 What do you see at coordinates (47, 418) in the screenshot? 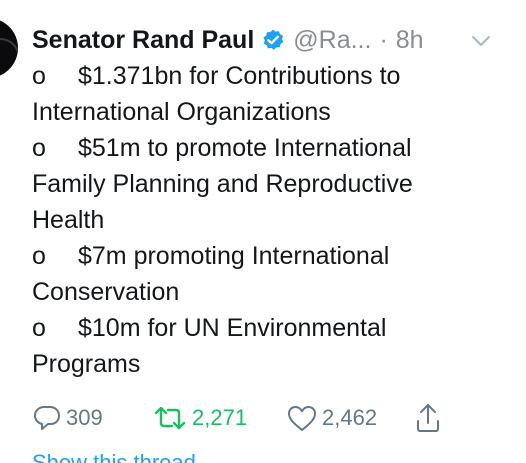
I see `reply-icon` at bounding box center [47, 418].